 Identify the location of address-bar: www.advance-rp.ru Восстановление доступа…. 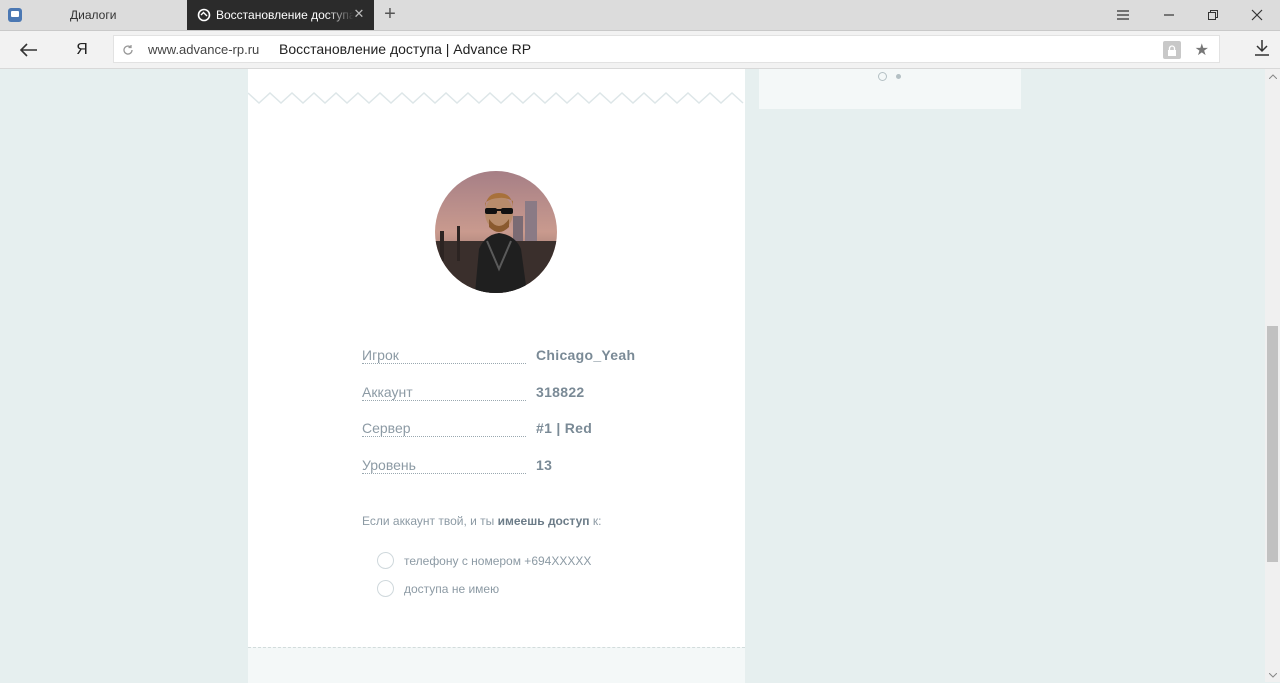
(666, 49).